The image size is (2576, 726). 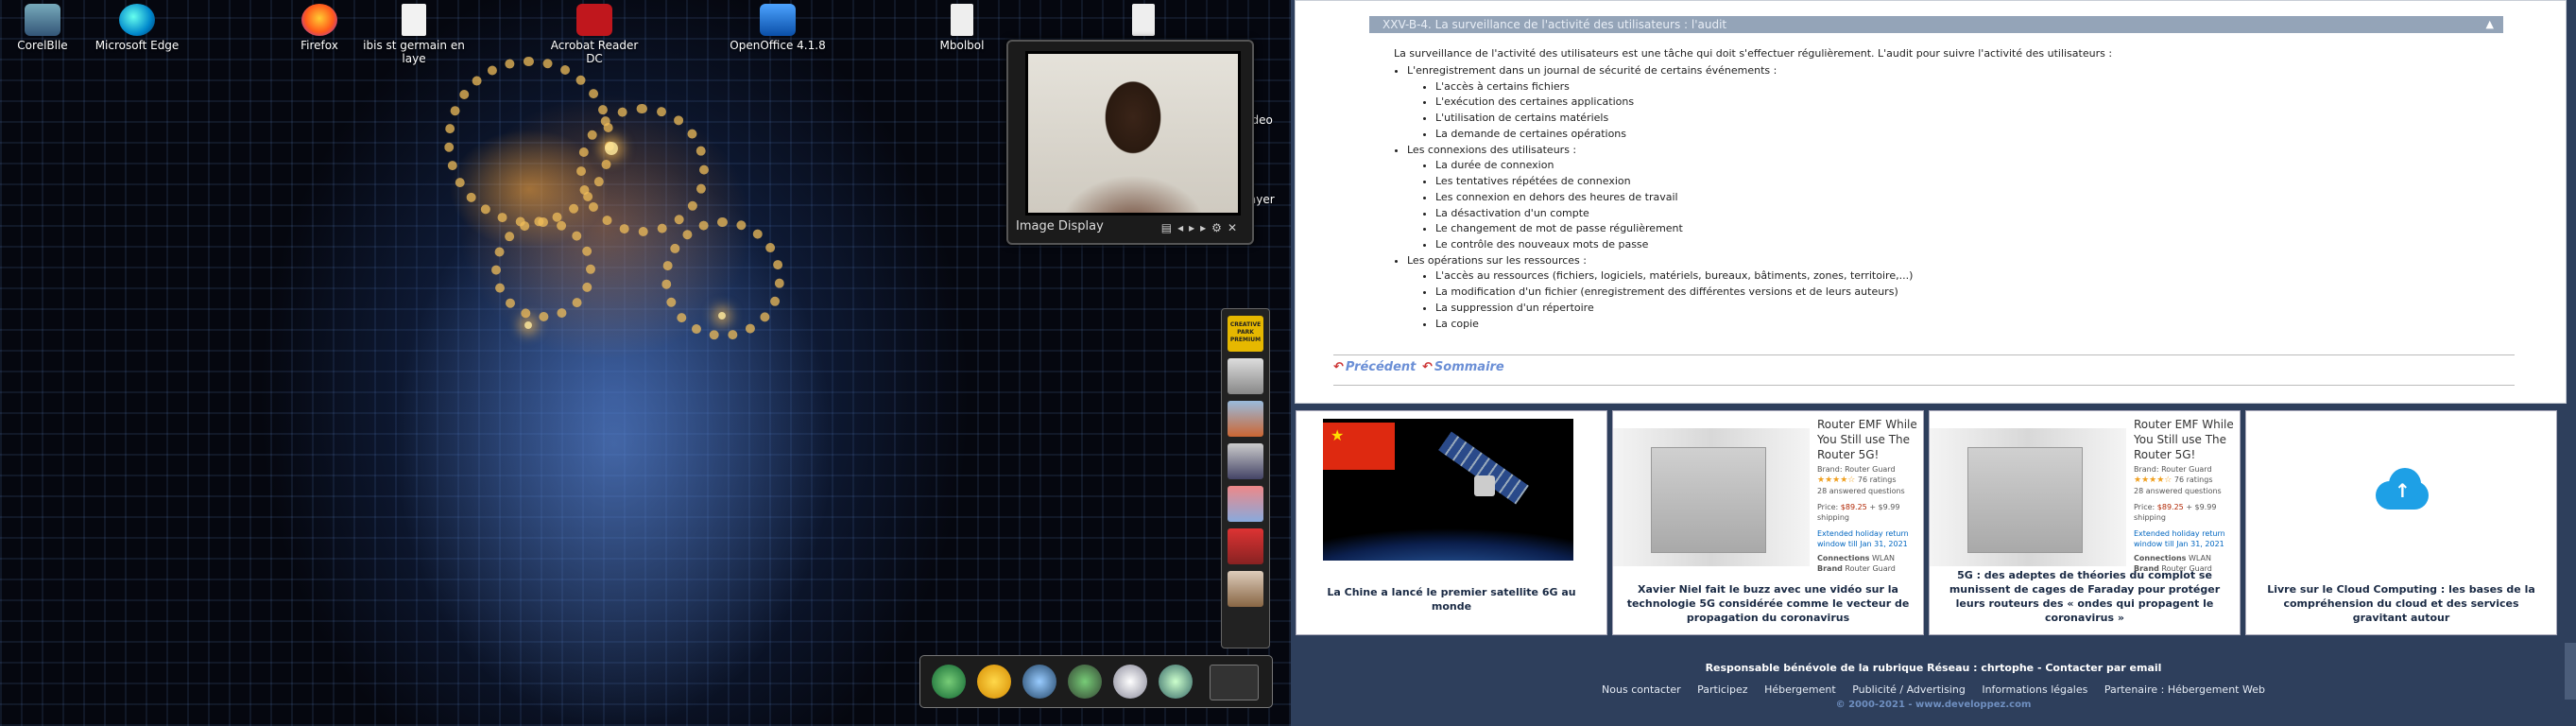 What do you see at coordinates (1909, 689) in the screenshot?
I see `footer-link-advertising: Publicité / Advertising` at bounding box center [1909, 689].